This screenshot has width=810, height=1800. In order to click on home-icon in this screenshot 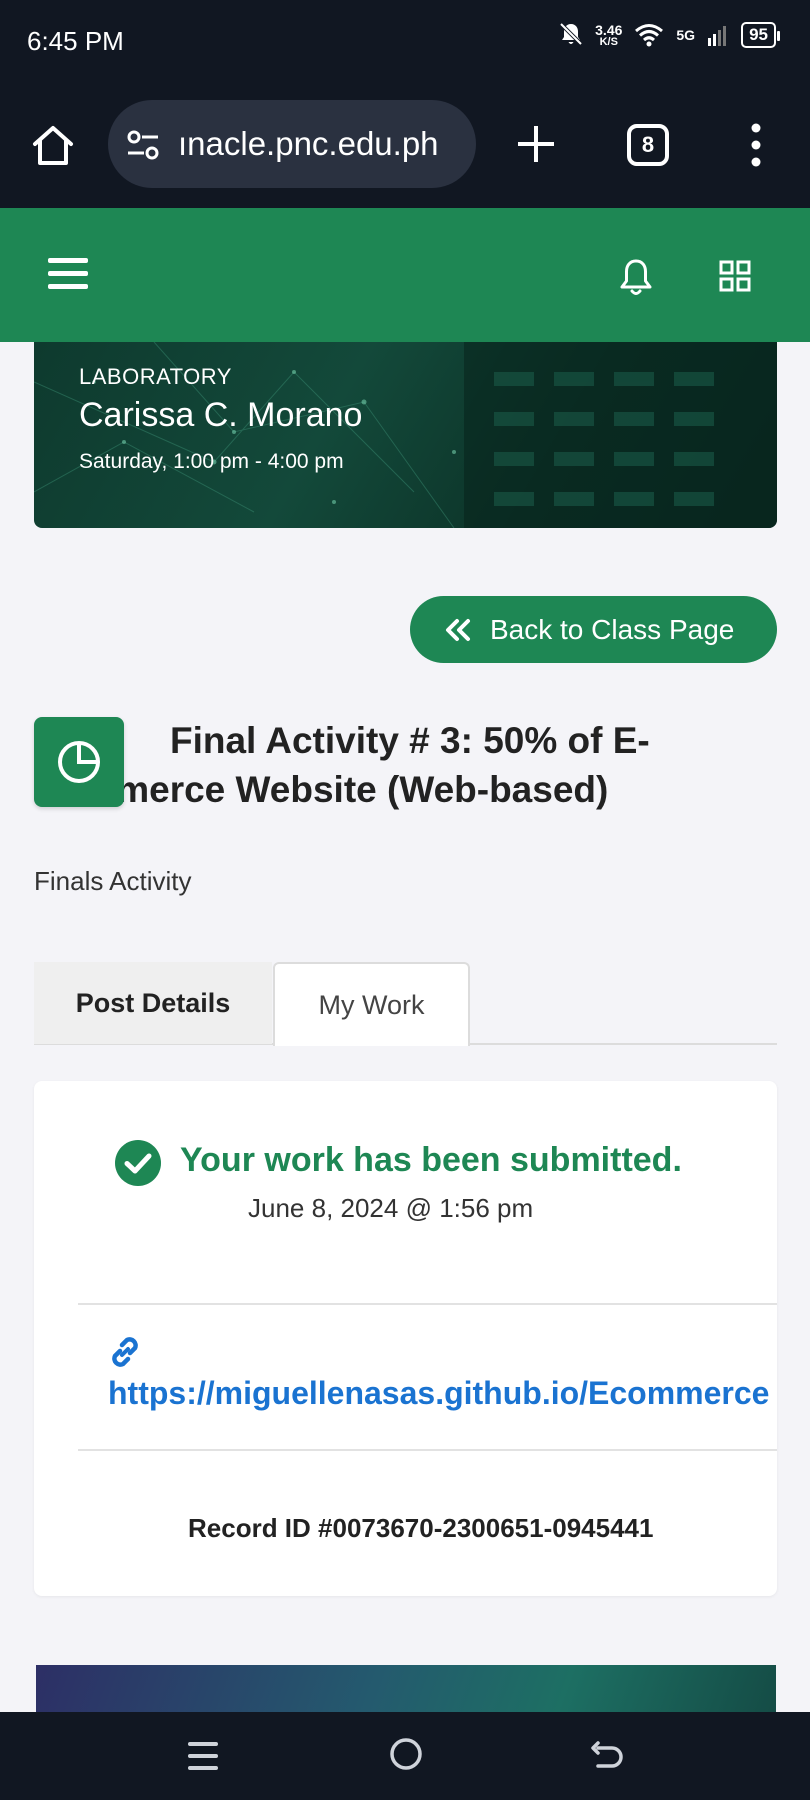, I will do `click(53, 145)`.